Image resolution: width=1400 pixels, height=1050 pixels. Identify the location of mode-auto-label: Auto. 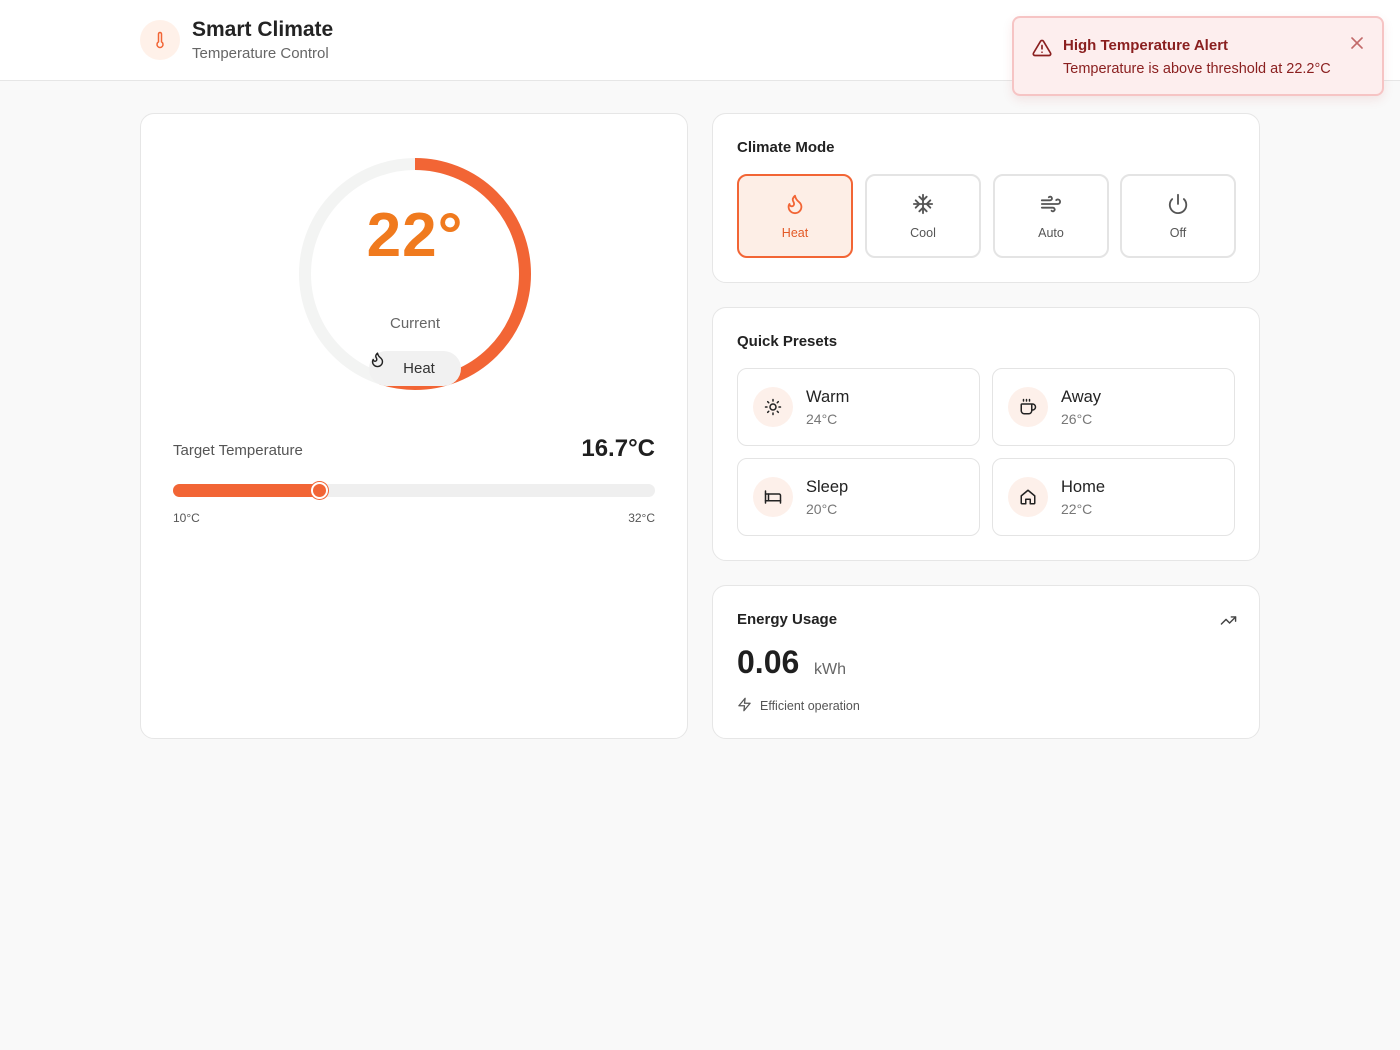
(1051, 232).